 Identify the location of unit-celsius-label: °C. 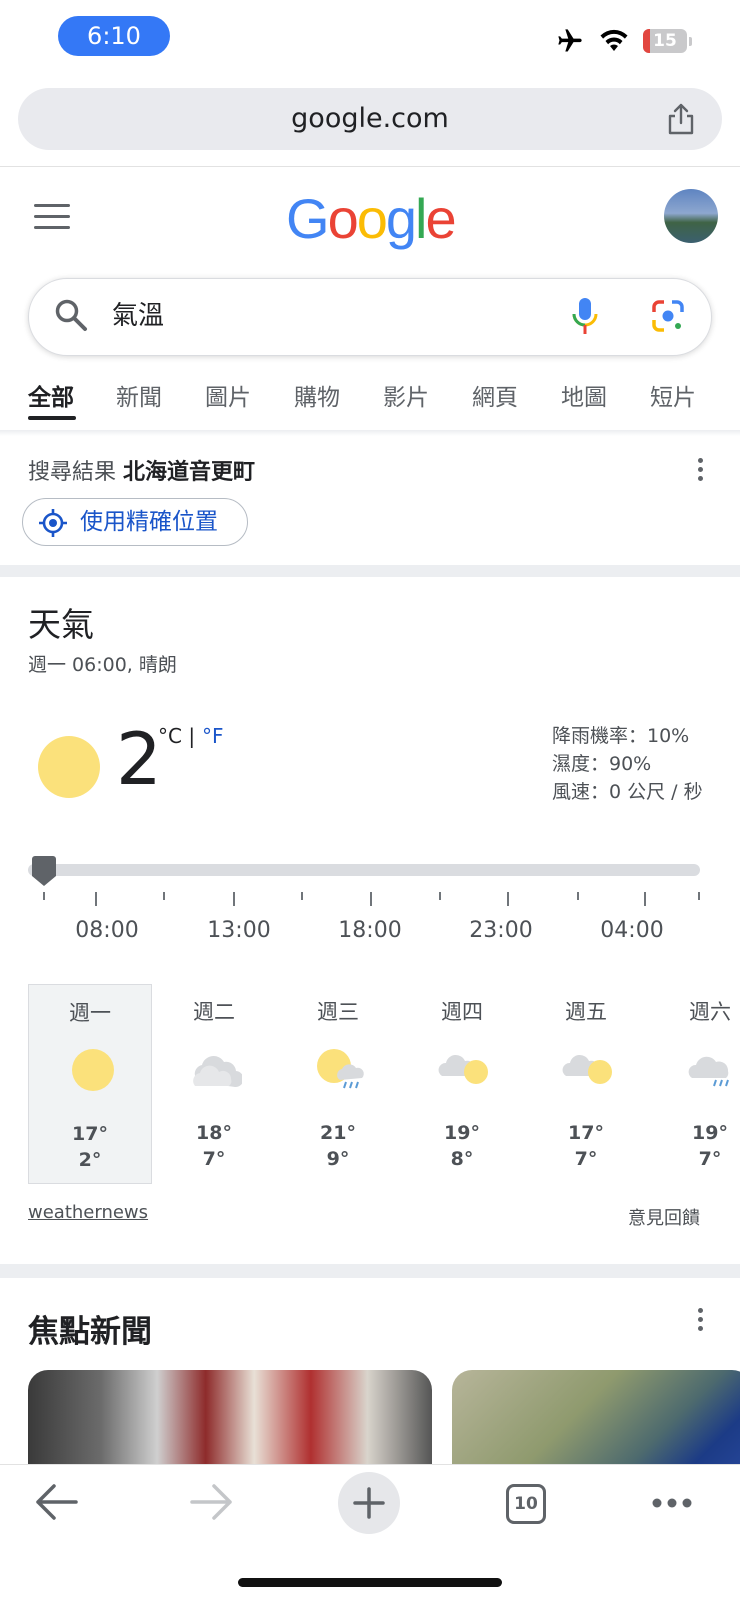
(170, 736).